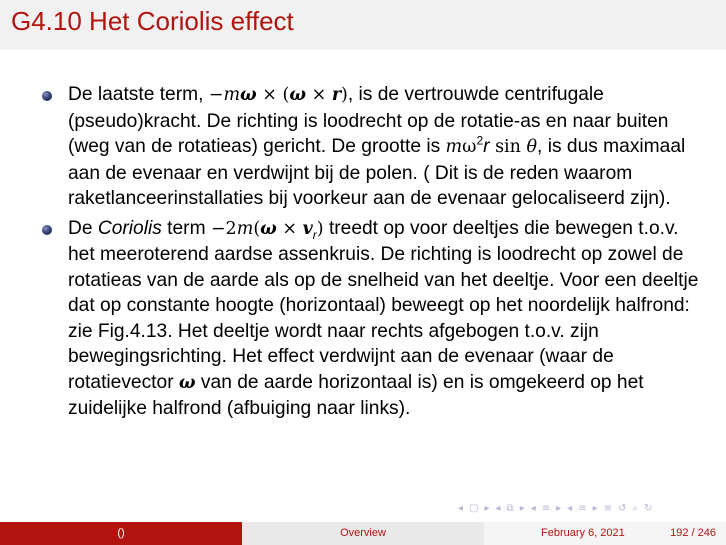  What do you see at coordinates (152, 21) in the screenshot?
I see `slide-title: G4.10 Het Coriolis effect` at bounding box center [152, 21].